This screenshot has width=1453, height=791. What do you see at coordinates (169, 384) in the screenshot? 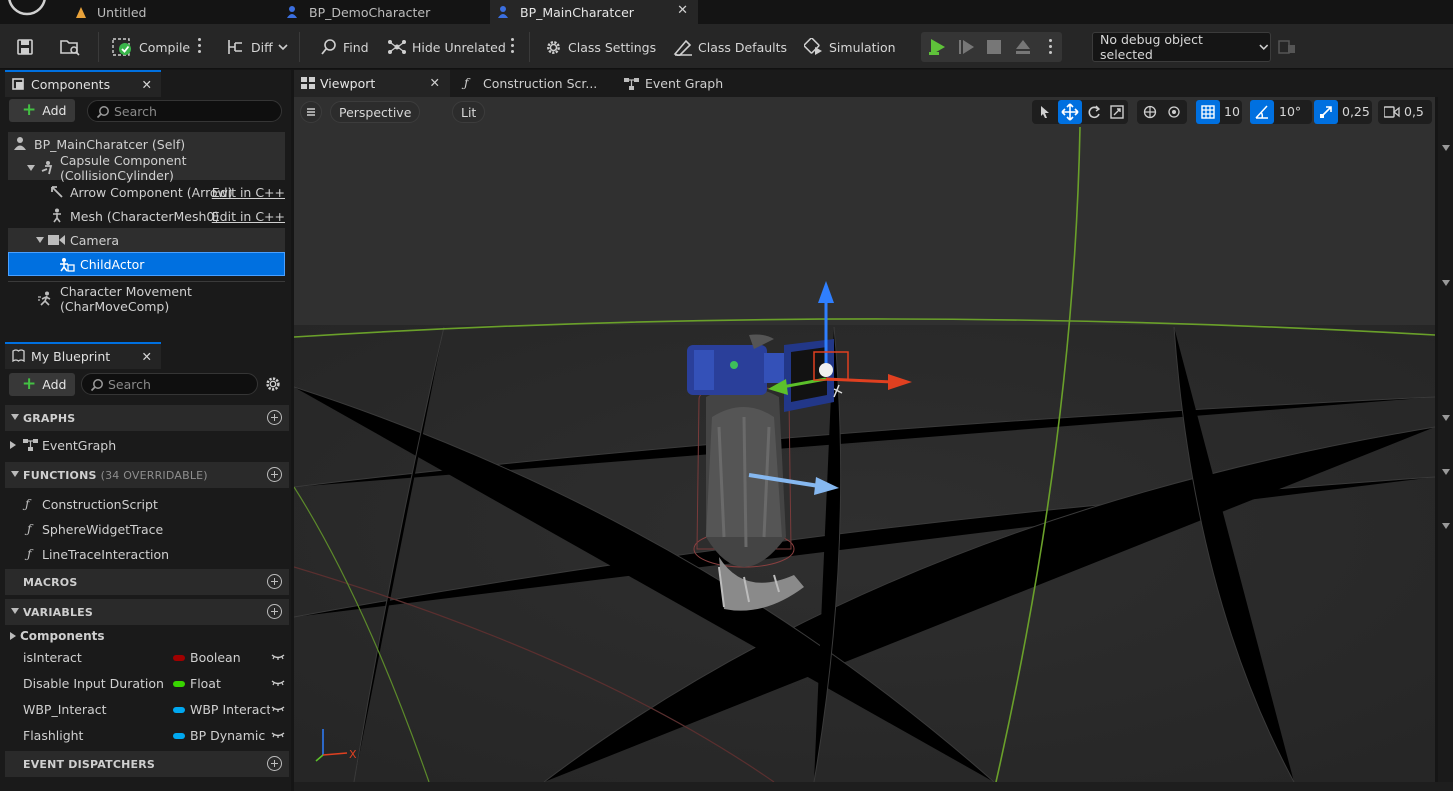
I see `my-blueprint-search-input: Search` at bounding box center [169, 384].